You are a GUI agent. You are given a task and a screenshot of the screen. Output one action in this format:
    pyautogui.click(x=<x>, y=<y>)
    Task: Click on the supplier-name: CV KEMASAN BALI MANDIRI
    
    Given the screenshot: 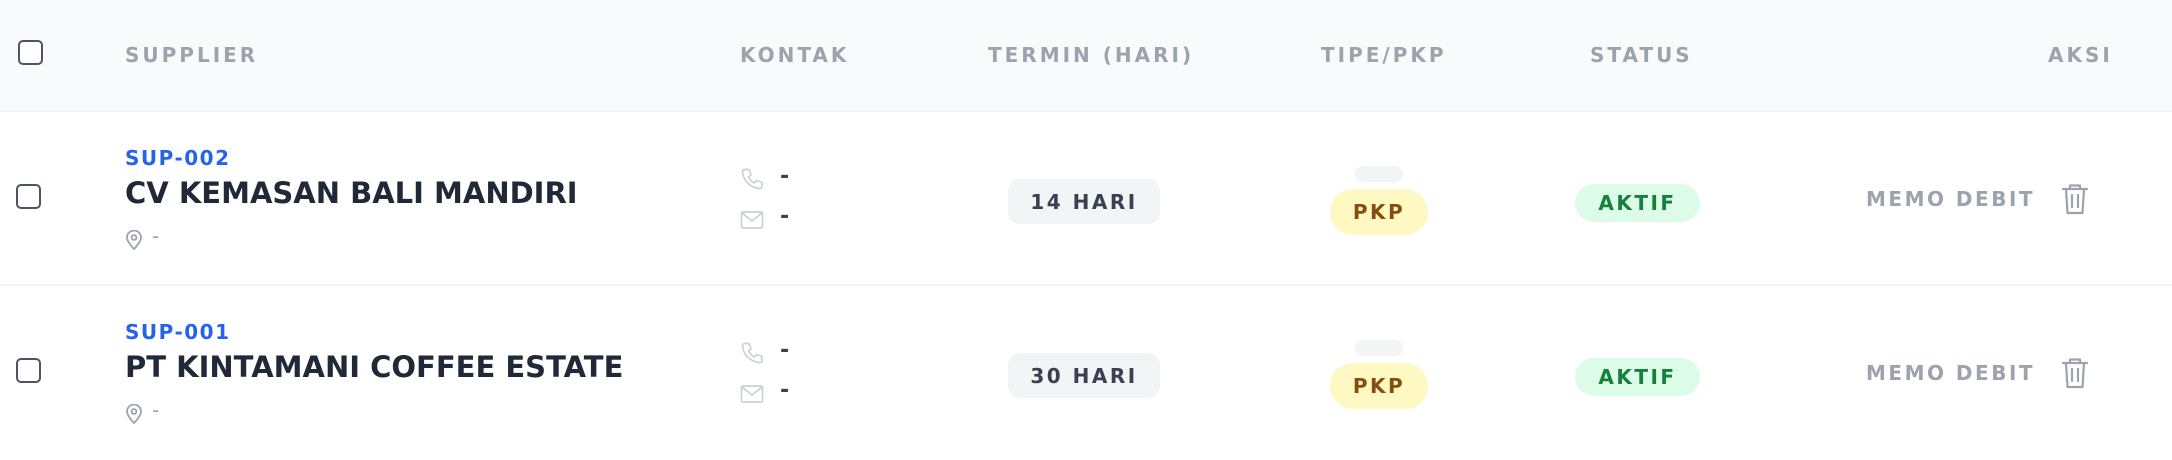 What is the action you would take?
    pyautogui.click(x=351, y=193)
    